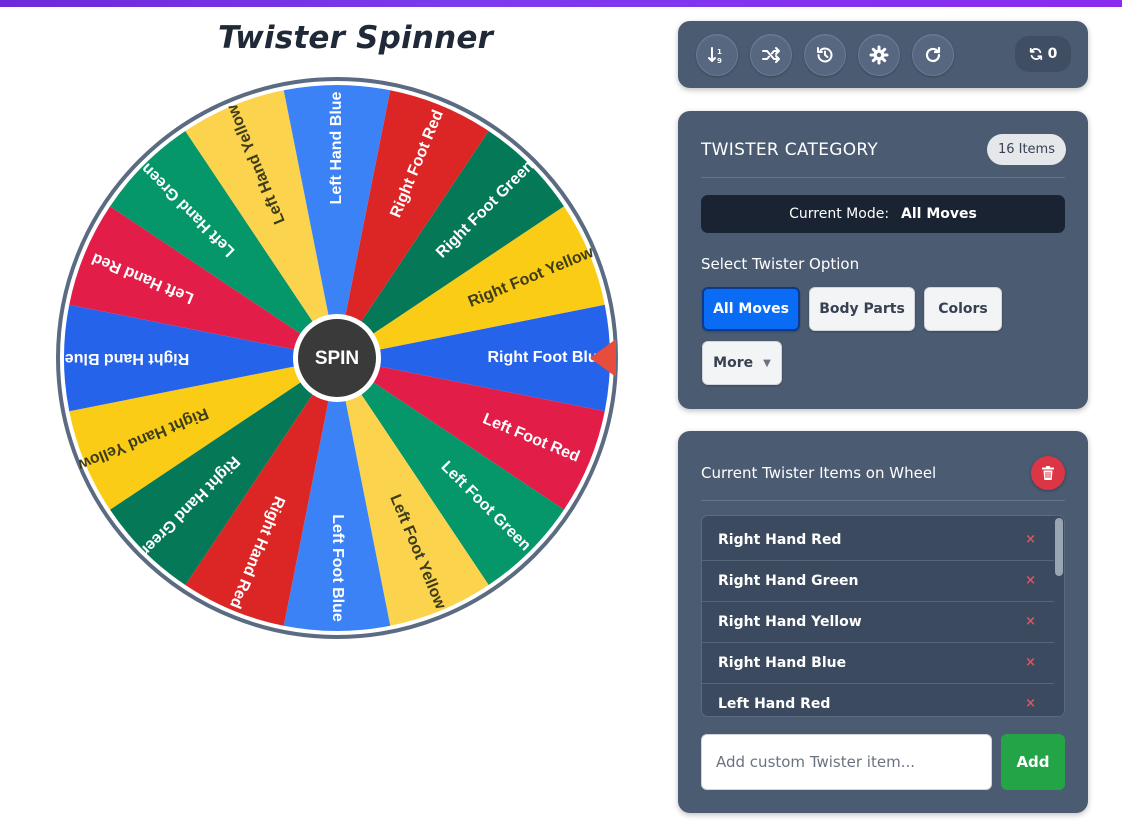 The height and width of the screenshot is (840, 1122). Describe the element at coordinates (546, 357) in the screenshot. I see `wheel-segment-label: Right Foot Blue` at that location.